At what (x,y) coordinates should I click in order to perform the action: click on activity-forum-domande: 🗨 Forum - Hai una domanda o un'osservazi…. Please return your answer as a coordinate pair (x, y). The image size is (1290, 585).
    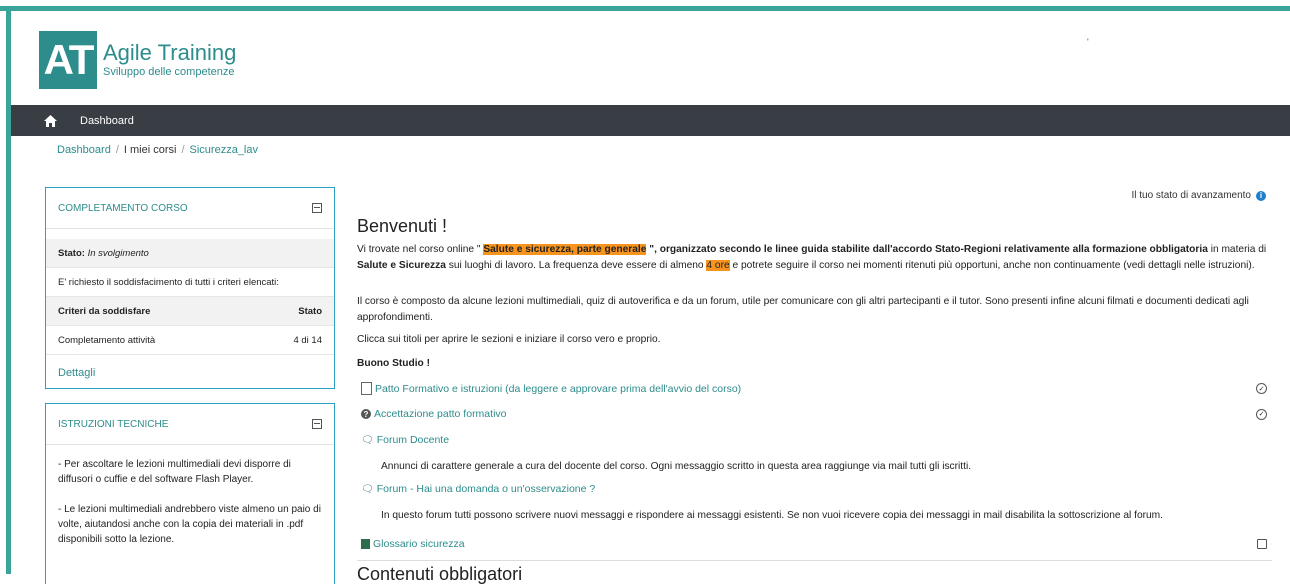
    Looking at the image, I should click on (816, 489).